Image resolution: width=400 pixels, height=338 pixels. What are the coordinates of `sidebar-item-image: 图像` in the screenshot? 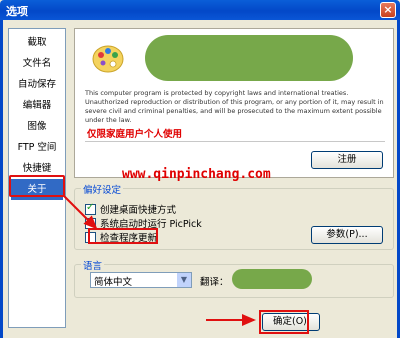 It's located at (37, 126).